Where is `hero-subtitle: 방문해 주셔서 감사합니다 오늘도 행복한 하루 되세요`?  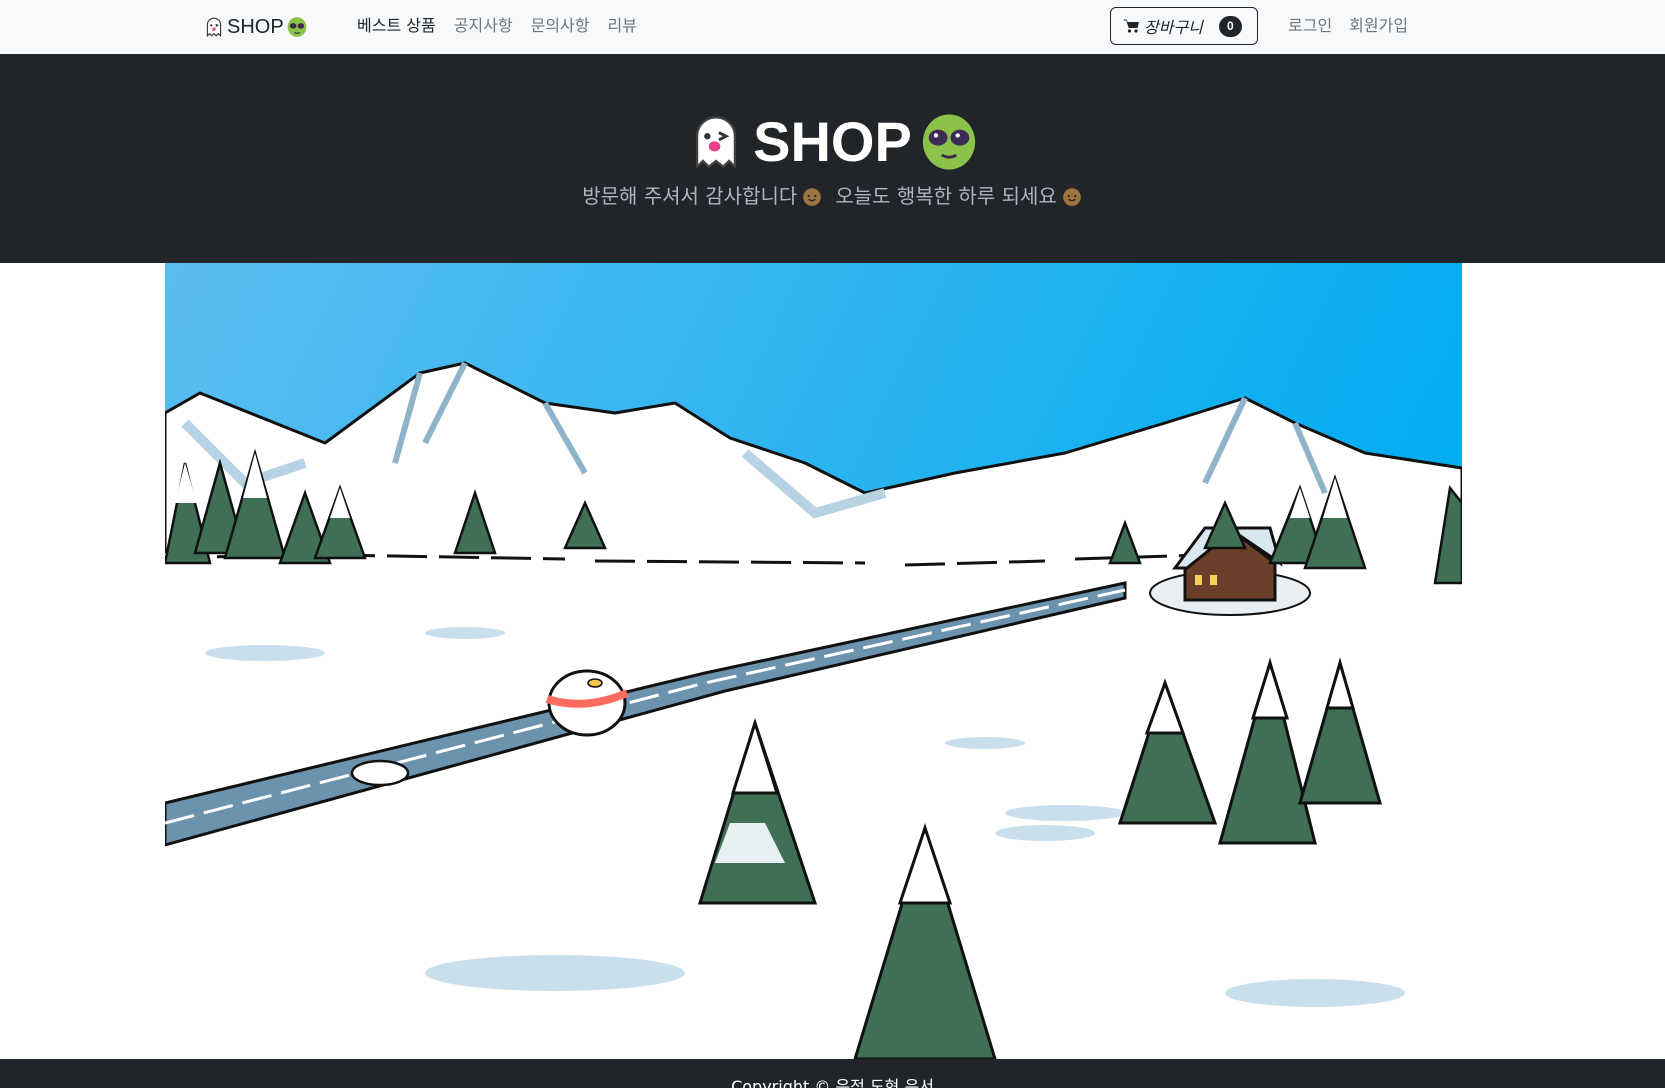 hero-subtitle: 방문해 주셔서 감사합니다 오늘도 행복한 하루 되세요 is located at coordinates (832, 196).